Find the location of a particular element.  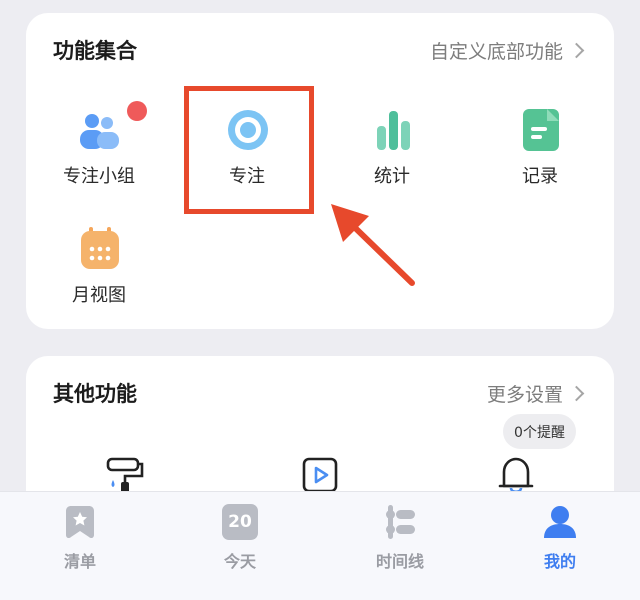

other-features-title: 其他功能 is located at coordinates (95, 394).